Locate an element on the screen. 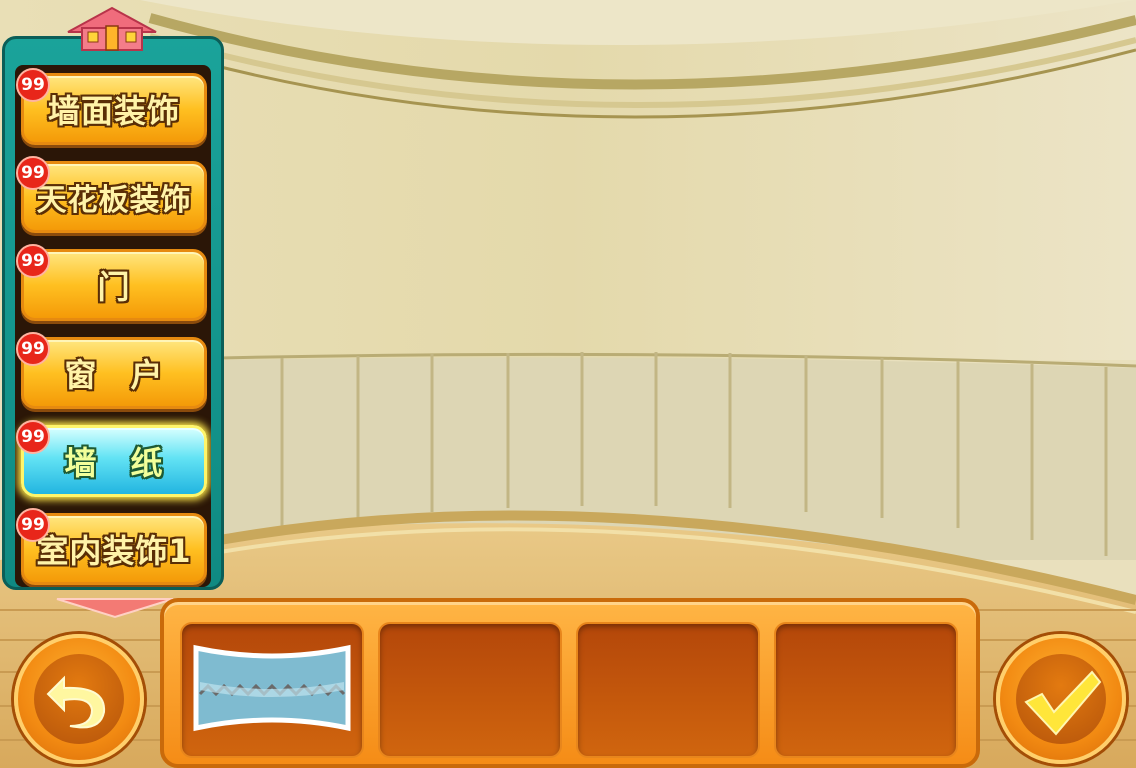 Image resolution: width=1136 pixels, height=768 pixels. category-button-wallpaper: 99 墙 纸 is located at coordinates (111, 458).